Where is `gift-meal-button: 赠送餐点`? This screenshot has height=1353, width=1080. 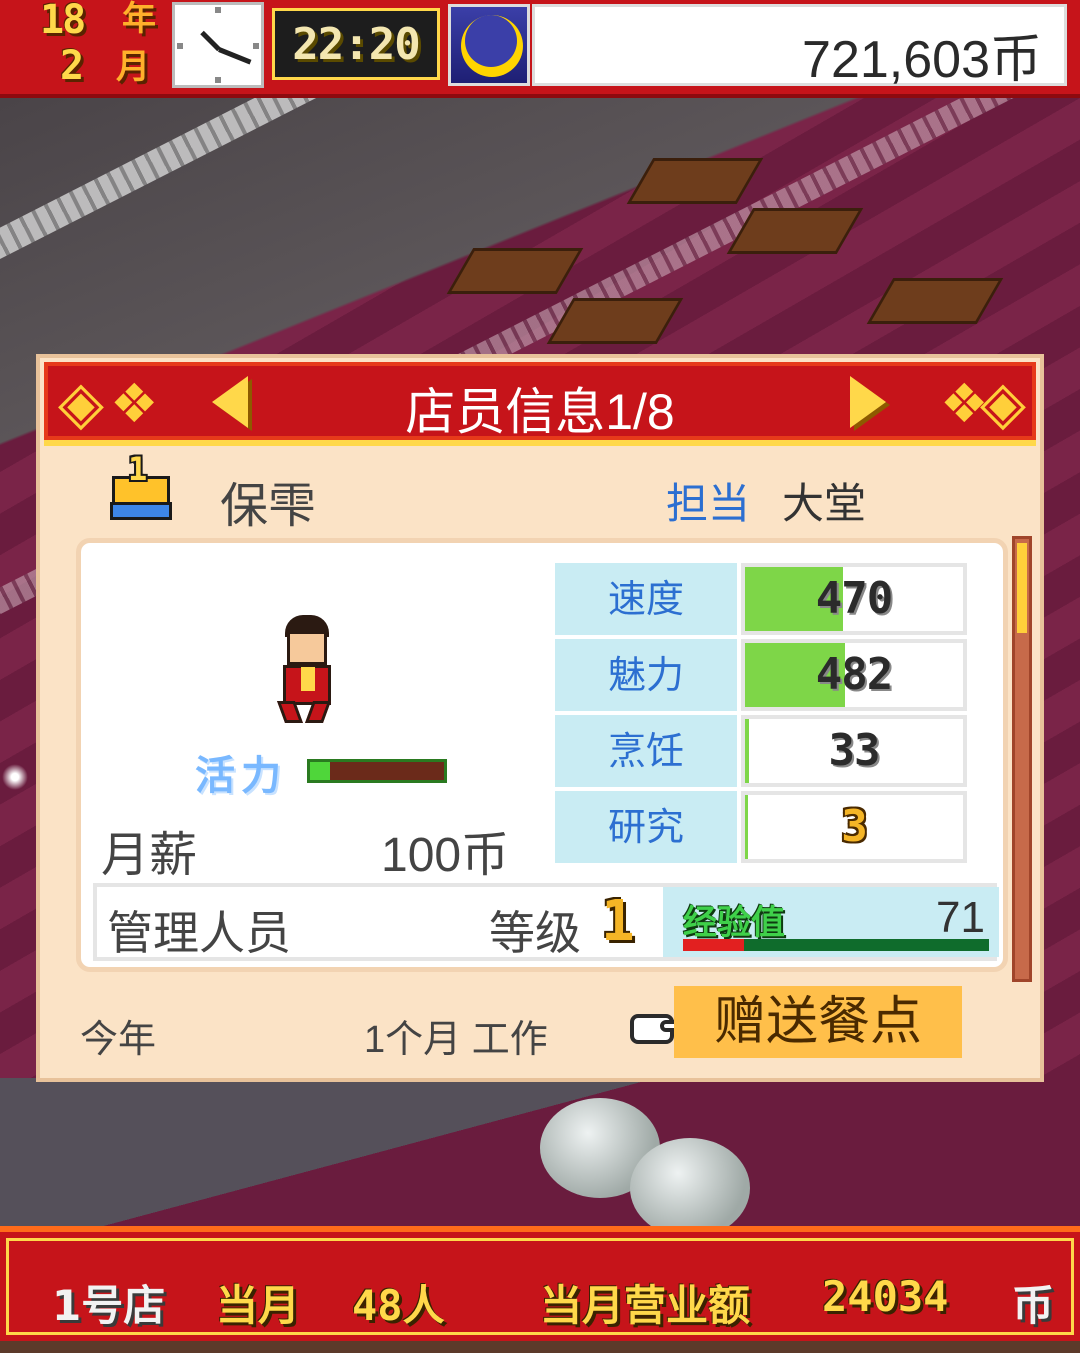 gift-meal-button: 赠送餐点 is located at coordinates (818, 1022).